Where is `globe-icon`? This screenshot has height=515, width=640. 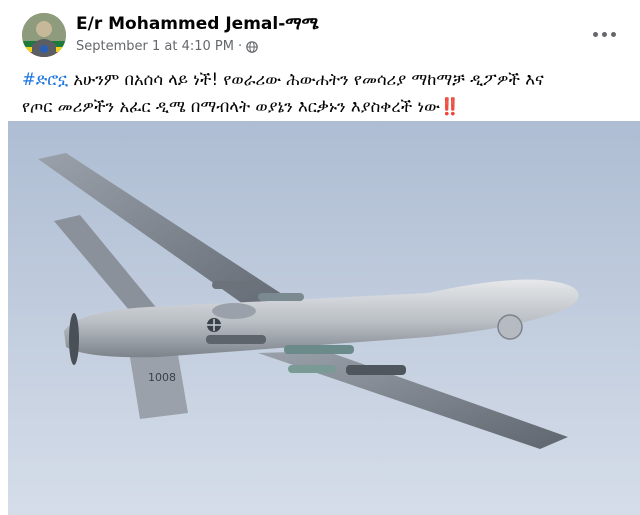 globe-icon is located at coordinates (252, 46).